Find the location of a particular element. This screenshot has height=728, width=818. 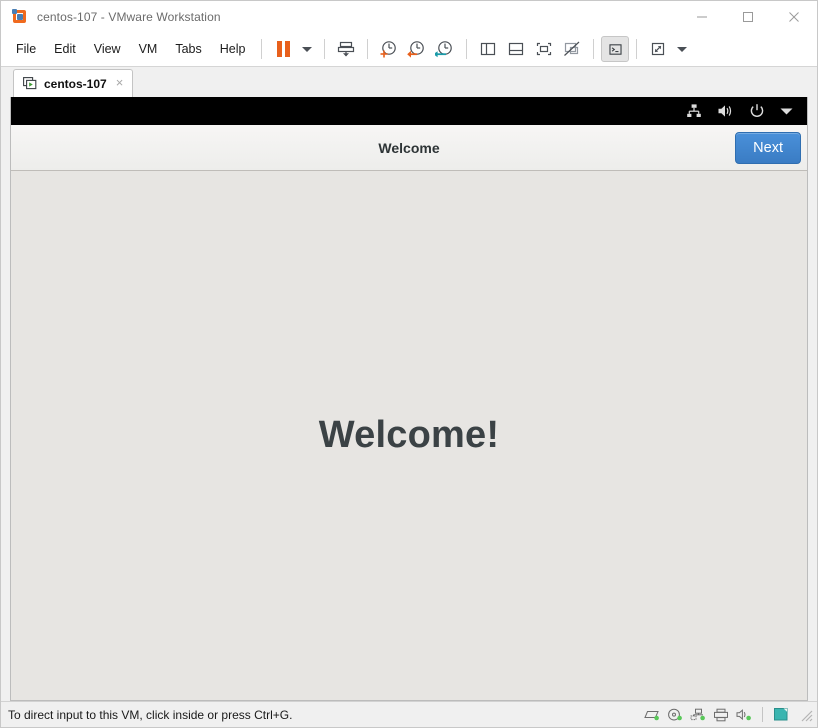

window-title: centos-107 - VMware Workstation is located at coordinates (129, 16).